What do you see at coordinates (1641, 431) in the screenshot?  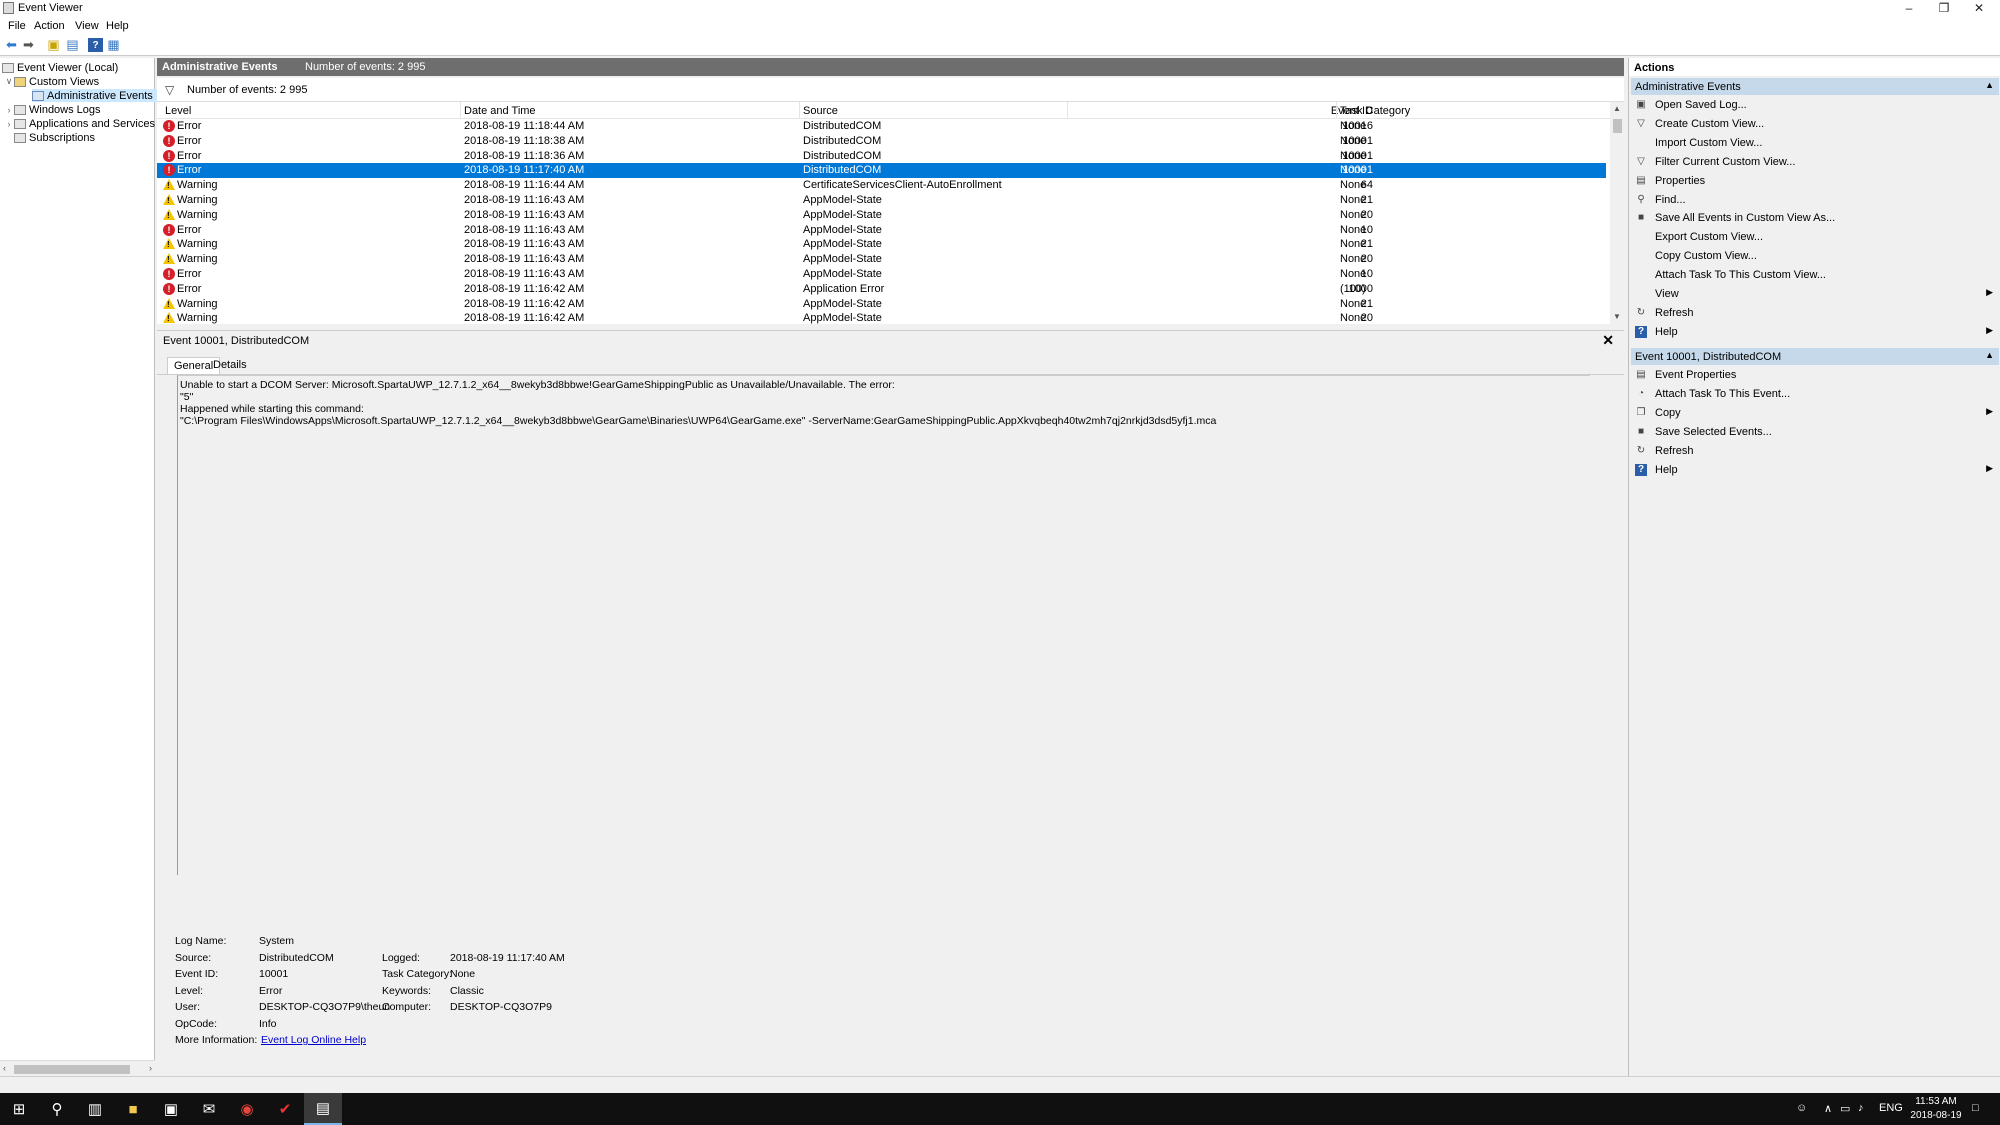 I see `save-icon: ■` at bounding box center [1641, 431].